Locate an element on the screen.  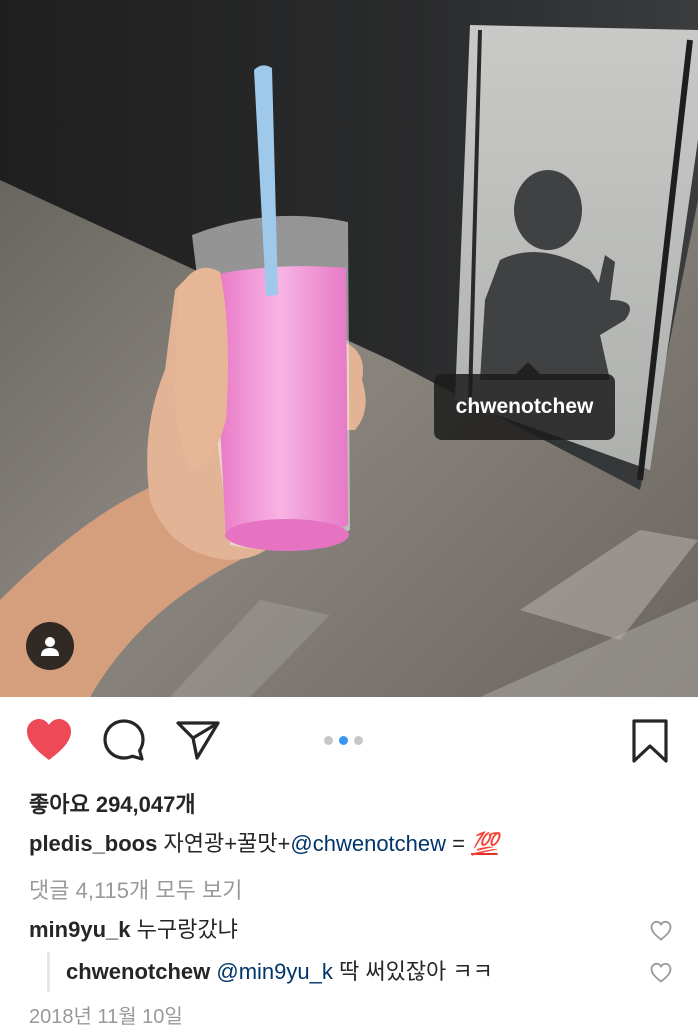
reply-text: 딱 써있잖아 ㅋㅋ is located at coordinates (412, 971).